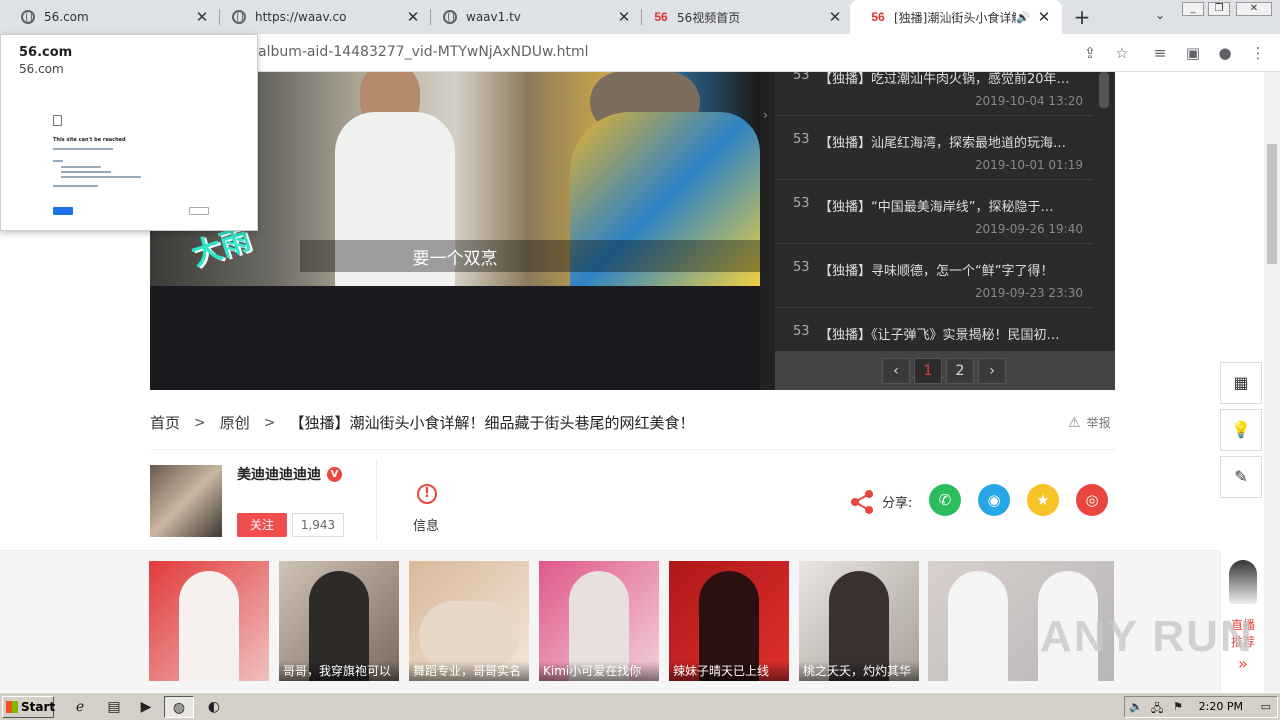  Describe the element at coordinates (767, 231) in the screenshot. I see `playlist-toggle: ›` at that location.